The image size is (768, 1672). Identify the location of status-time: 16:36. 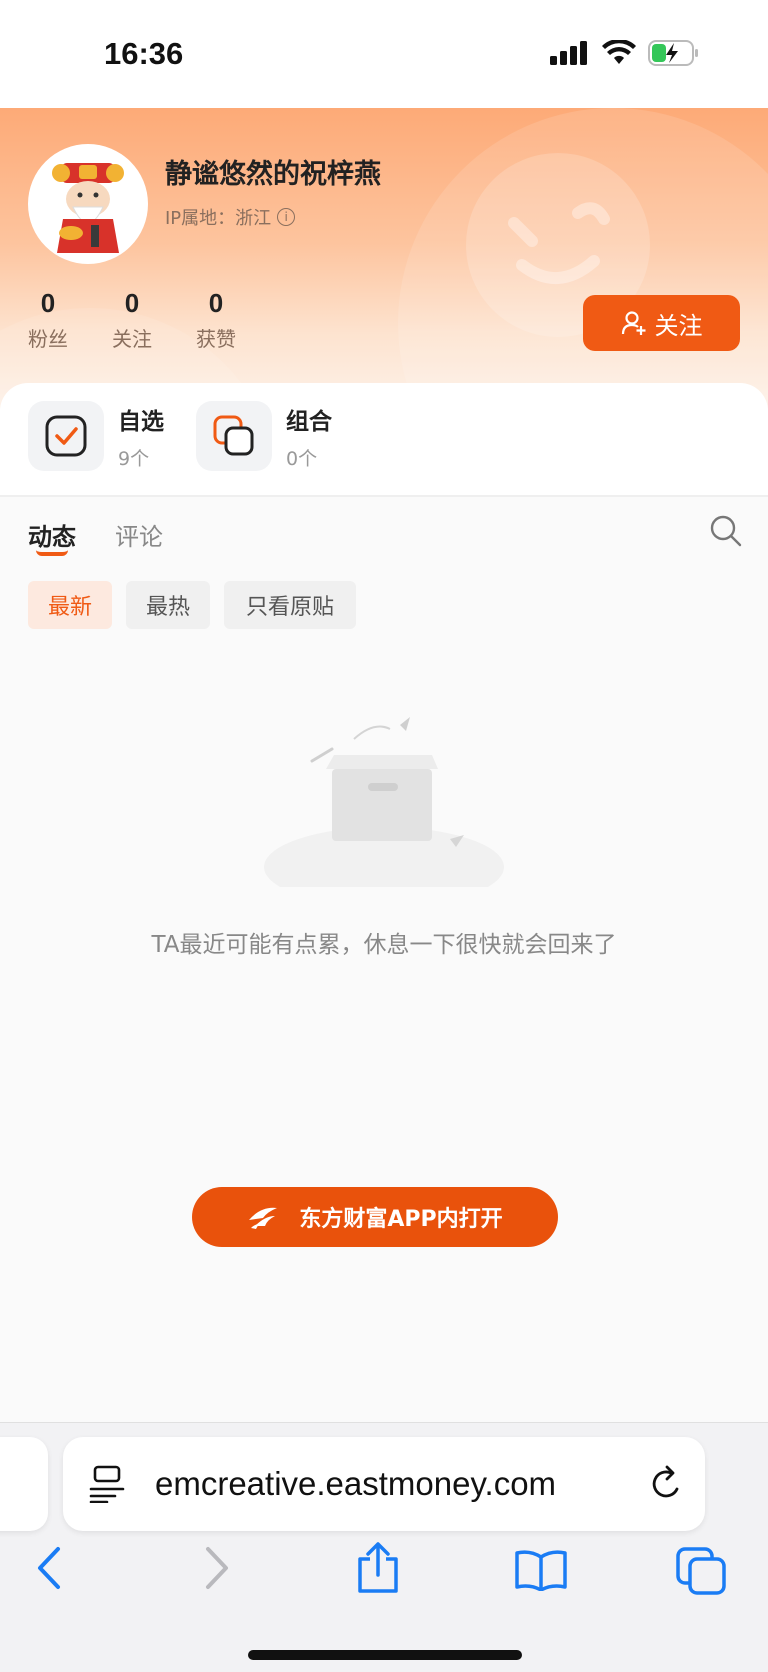
(144, 53).